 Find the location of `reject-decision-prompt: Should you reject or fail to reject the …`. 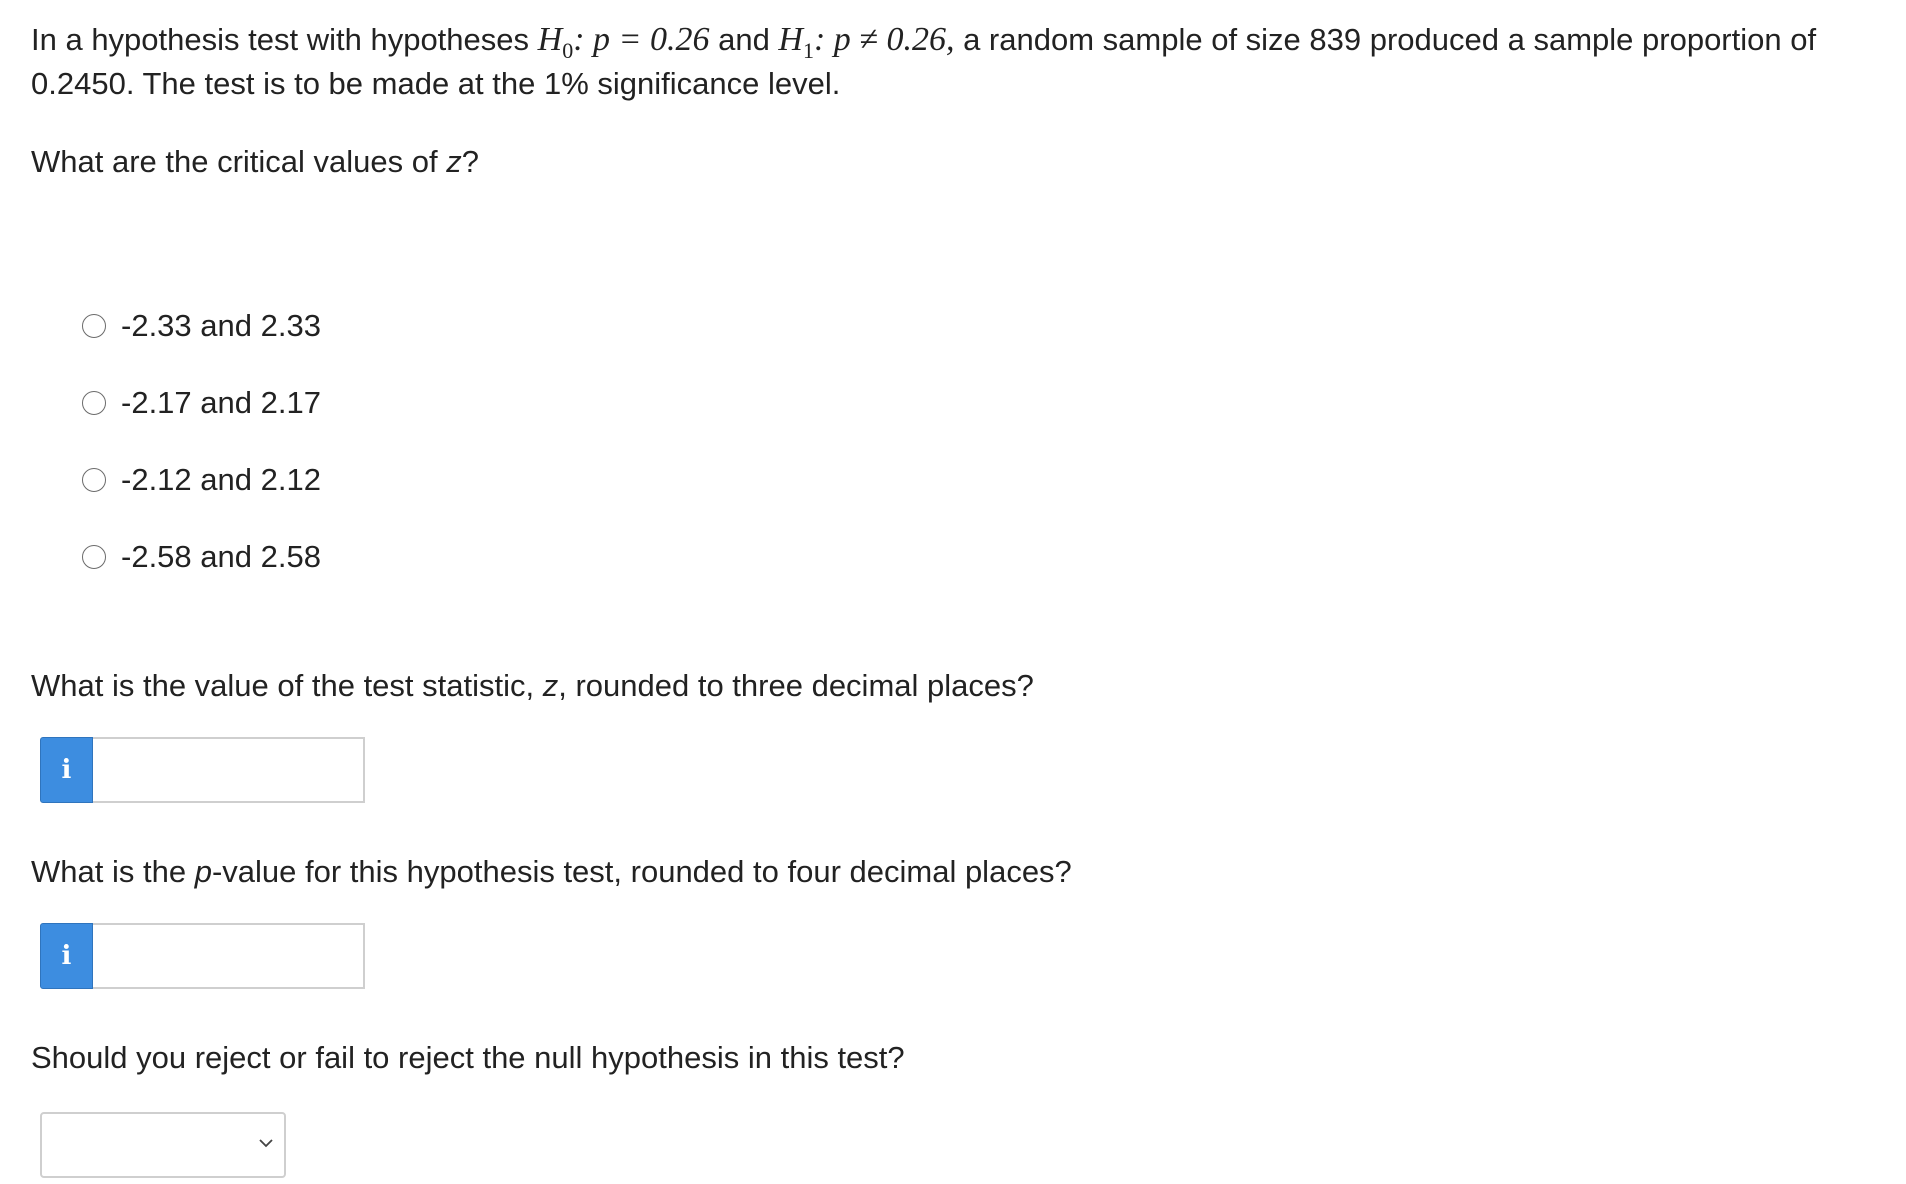

reject-decision-prompt: Should you reject or fail to reject the … is located at coordinates (468, 1057).